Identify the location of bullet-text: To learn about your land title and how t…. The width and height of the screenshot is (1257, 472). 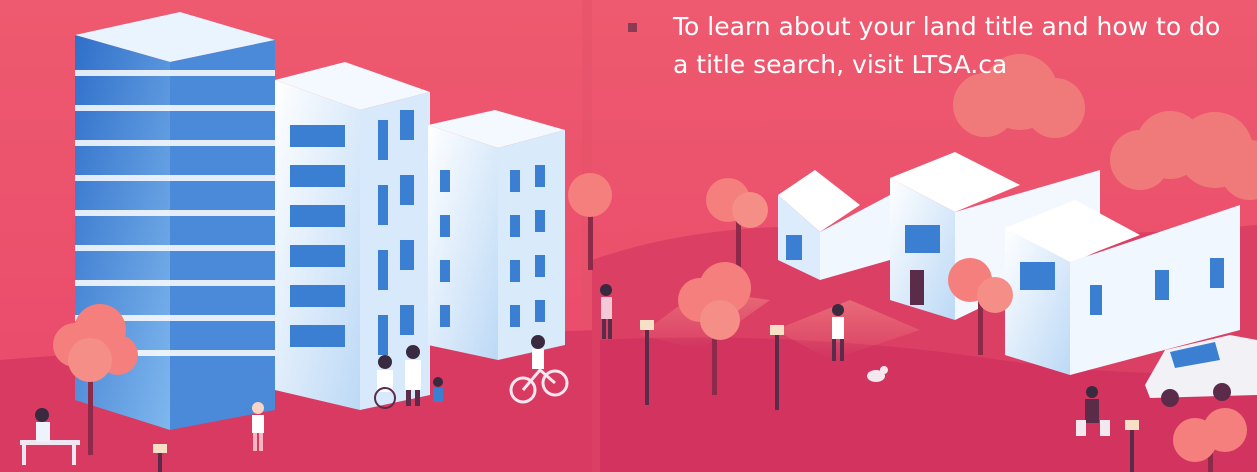
(947, 45).